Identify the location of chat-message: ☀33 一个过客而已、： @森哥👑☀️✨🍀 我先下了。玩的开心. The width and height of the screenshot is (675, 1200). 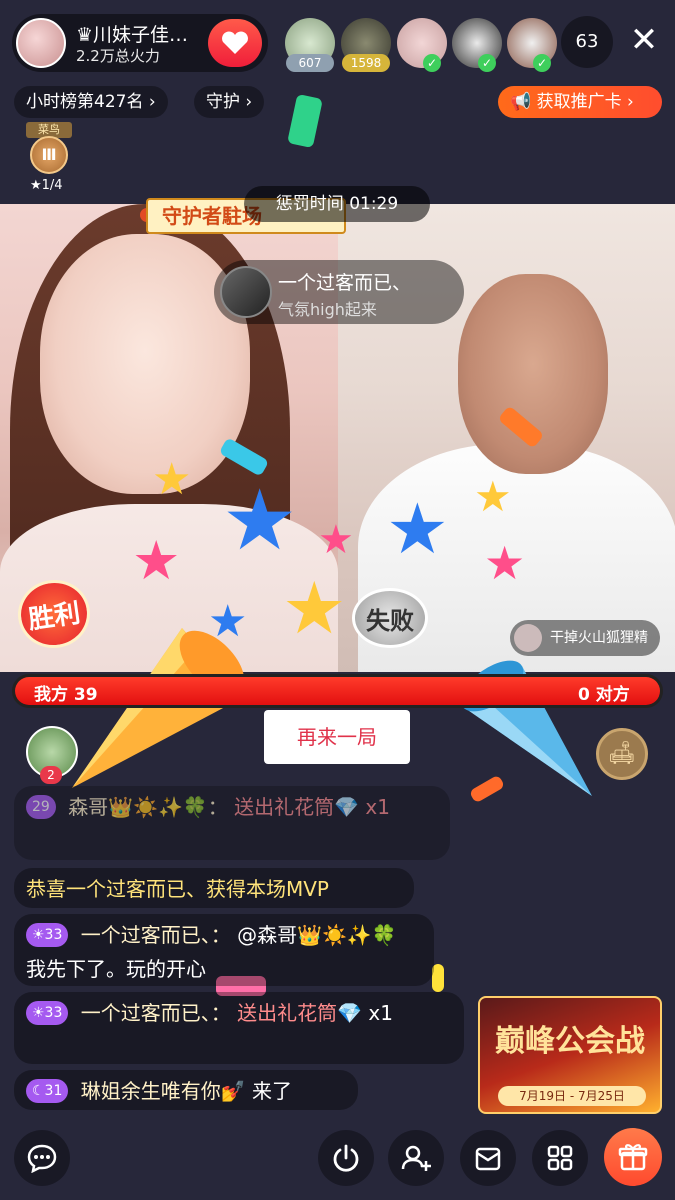
(224, 950).